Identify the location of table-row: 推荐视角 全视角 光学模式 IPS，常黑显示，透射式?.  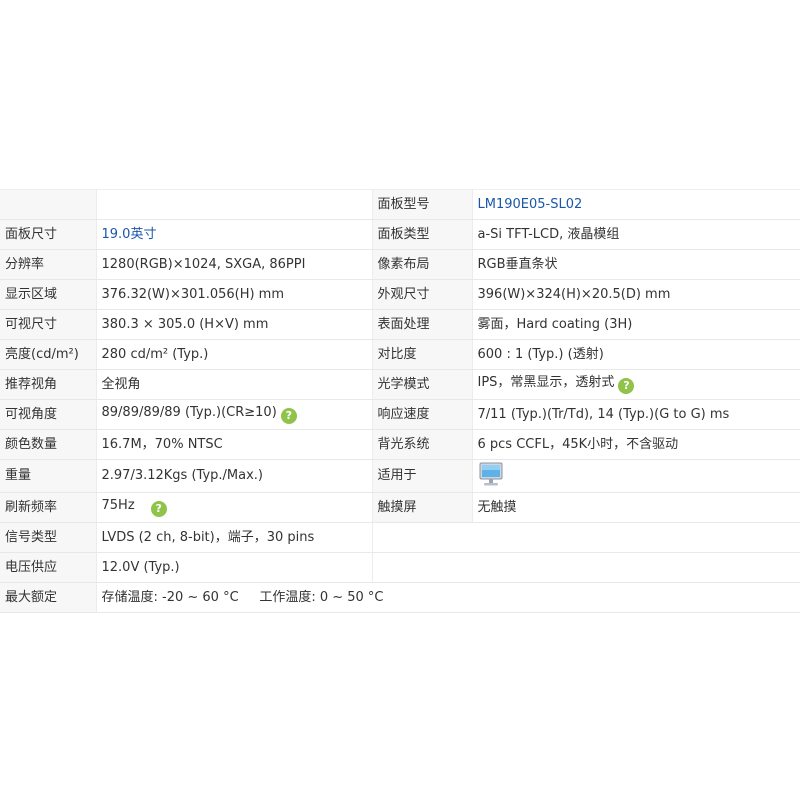
(400, 384).